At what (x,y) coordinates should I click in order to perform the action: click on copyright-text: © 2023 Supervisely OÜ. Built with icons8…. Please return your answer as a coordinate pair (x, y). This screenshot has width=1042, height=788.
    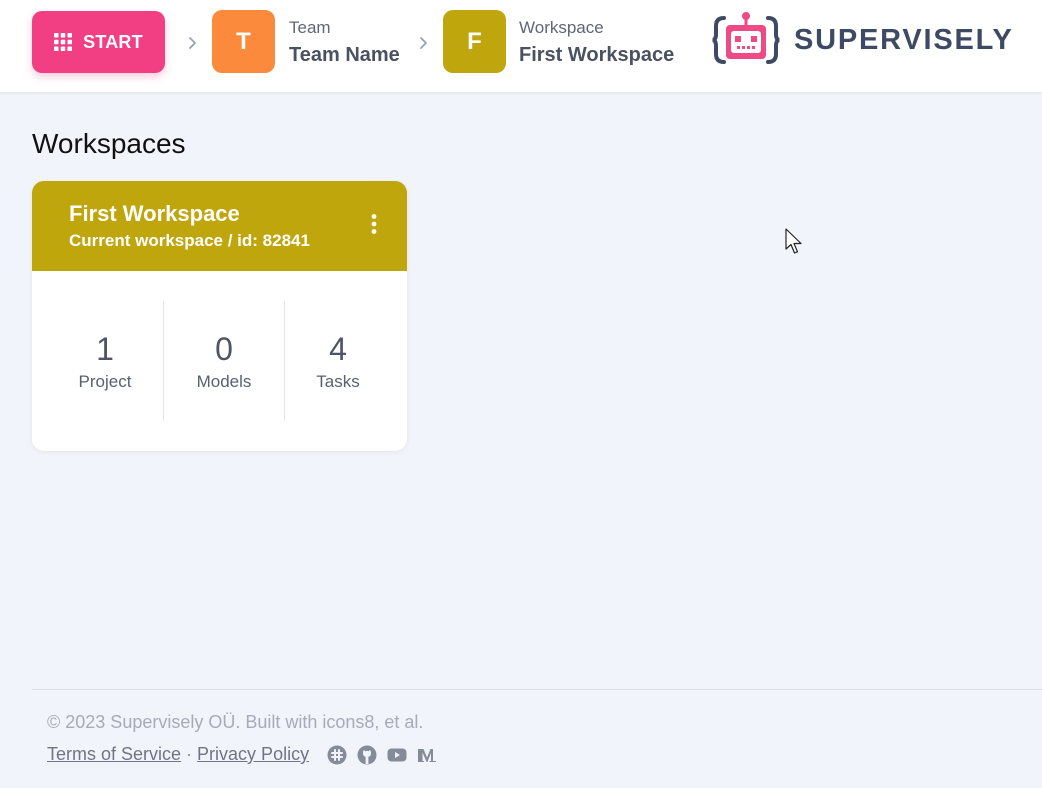
    Looking at the image, I should click on (235, 722).